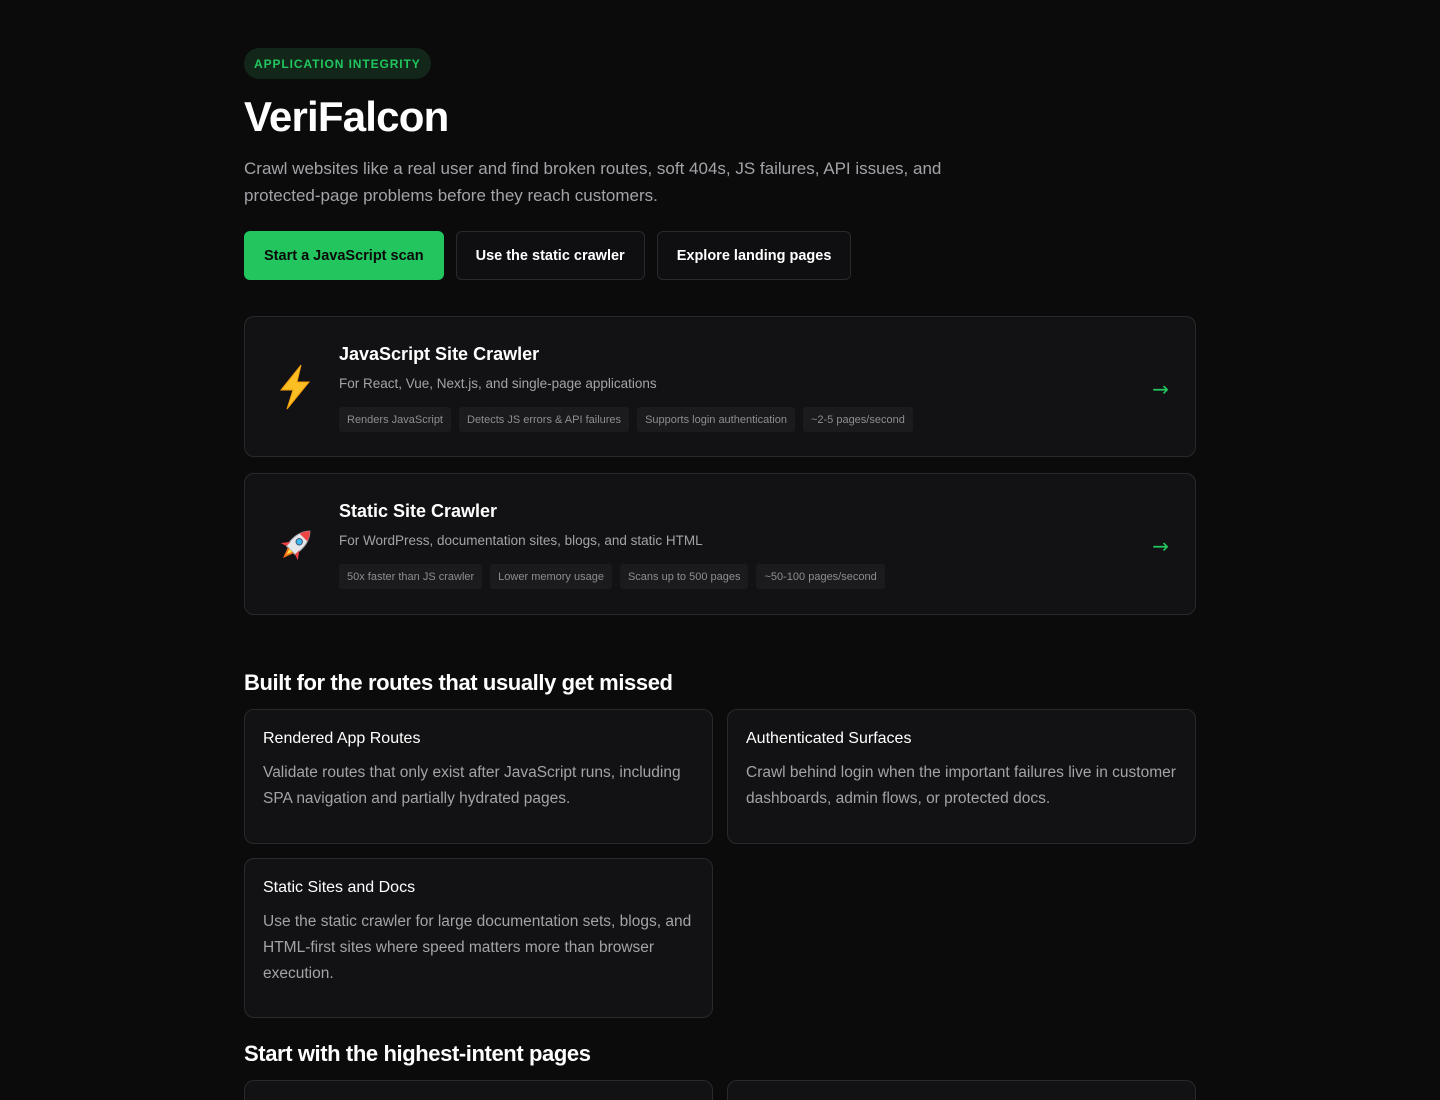 This screenshot has width=1440, height=1100. I want to click on static-crawler-button: Use the static crawler, so click(550, 255).